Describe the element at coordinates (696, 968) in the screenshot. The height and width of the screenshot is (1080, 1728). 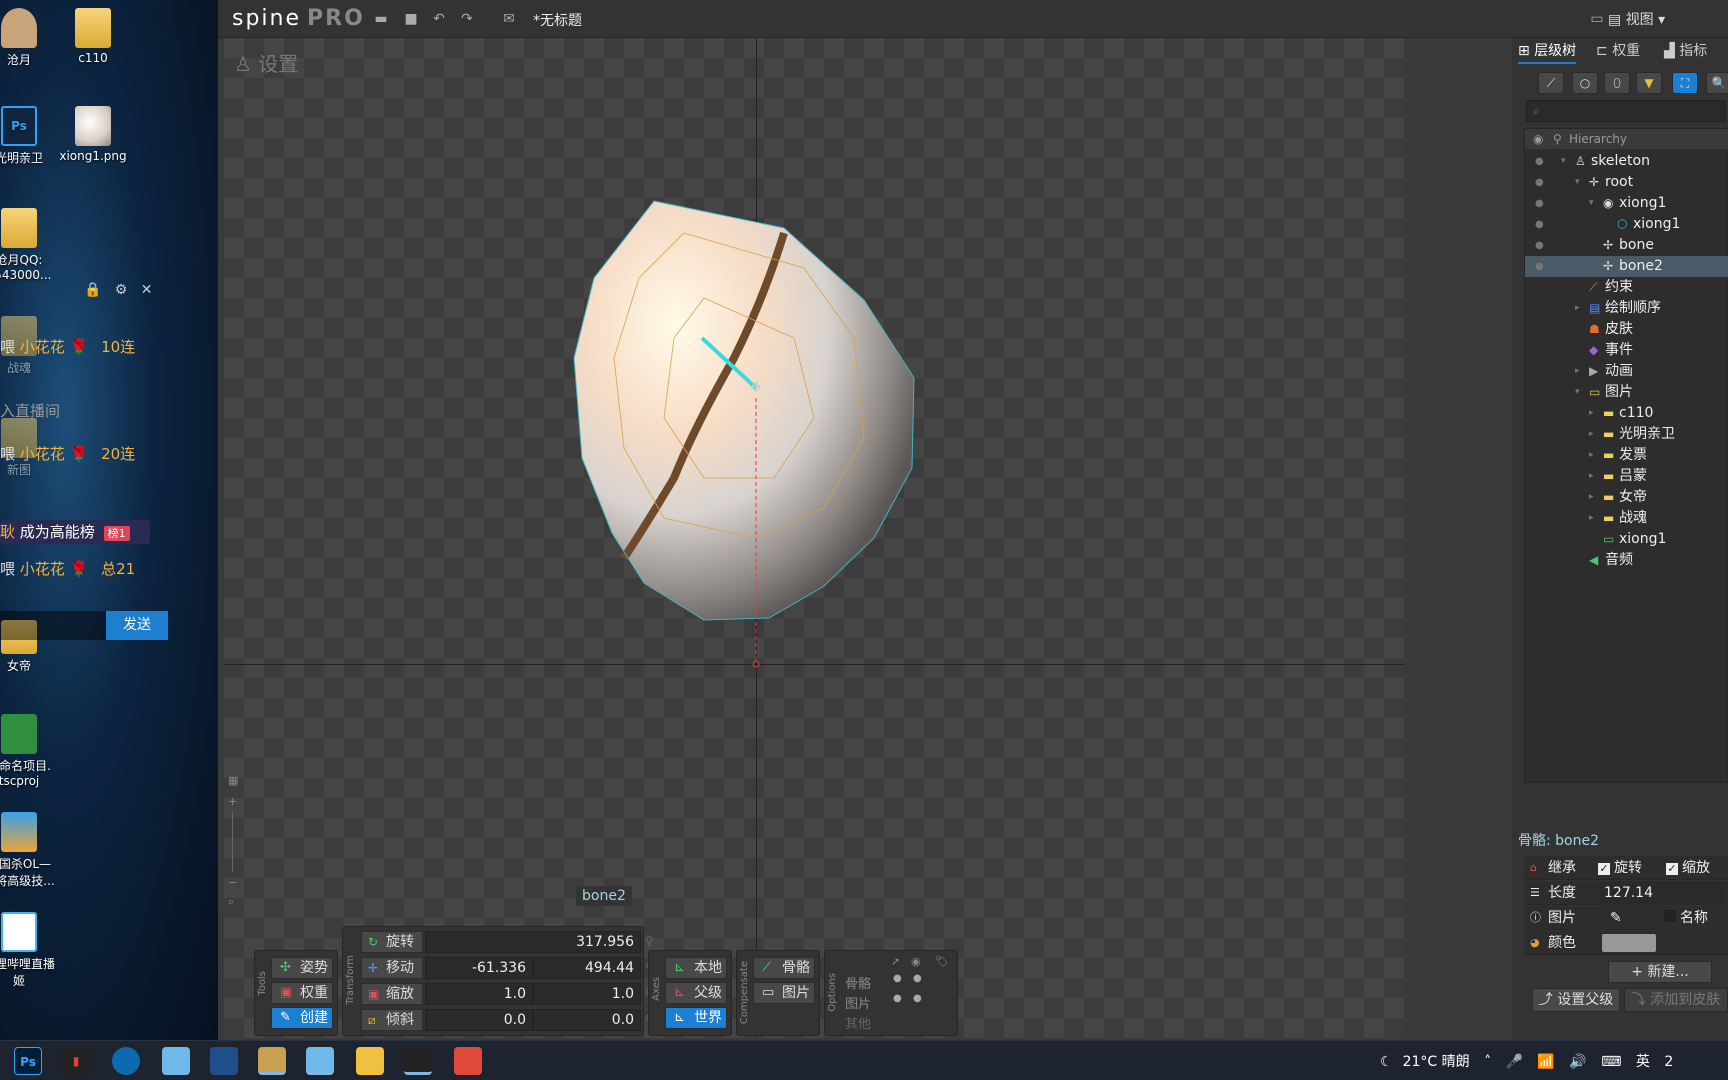
I see `axes-local-button: ⊾ 本地` at that location.